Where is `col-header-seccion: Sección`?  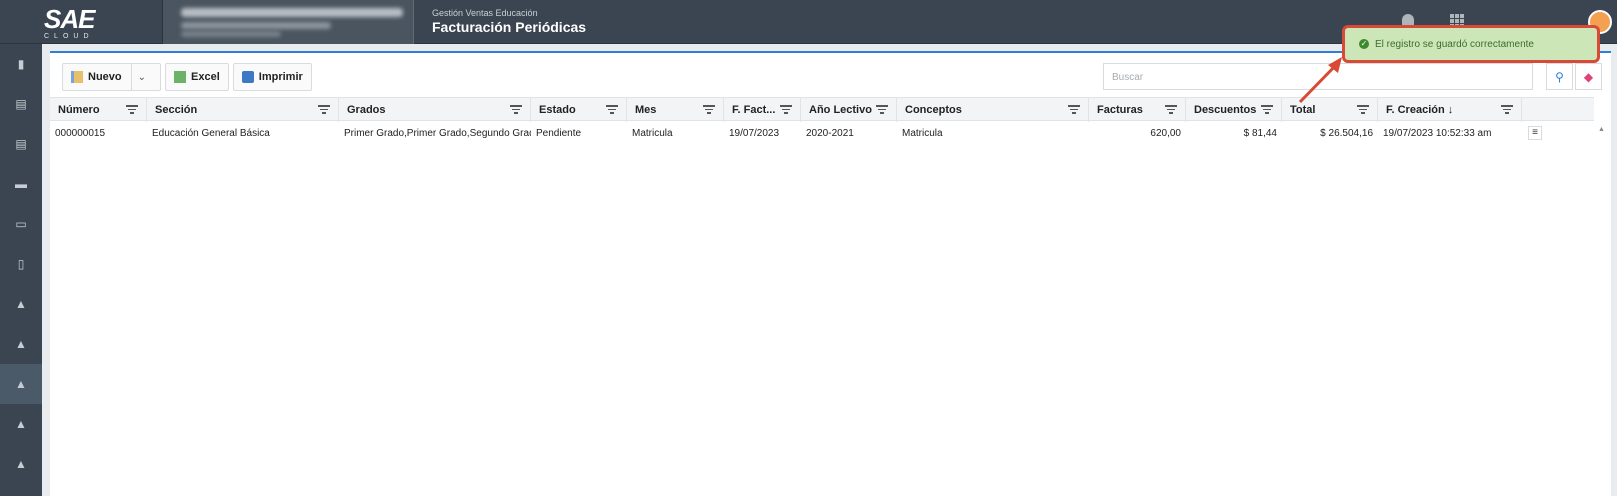
col-header-seccion: Sección is located at coordinates (243, 110).